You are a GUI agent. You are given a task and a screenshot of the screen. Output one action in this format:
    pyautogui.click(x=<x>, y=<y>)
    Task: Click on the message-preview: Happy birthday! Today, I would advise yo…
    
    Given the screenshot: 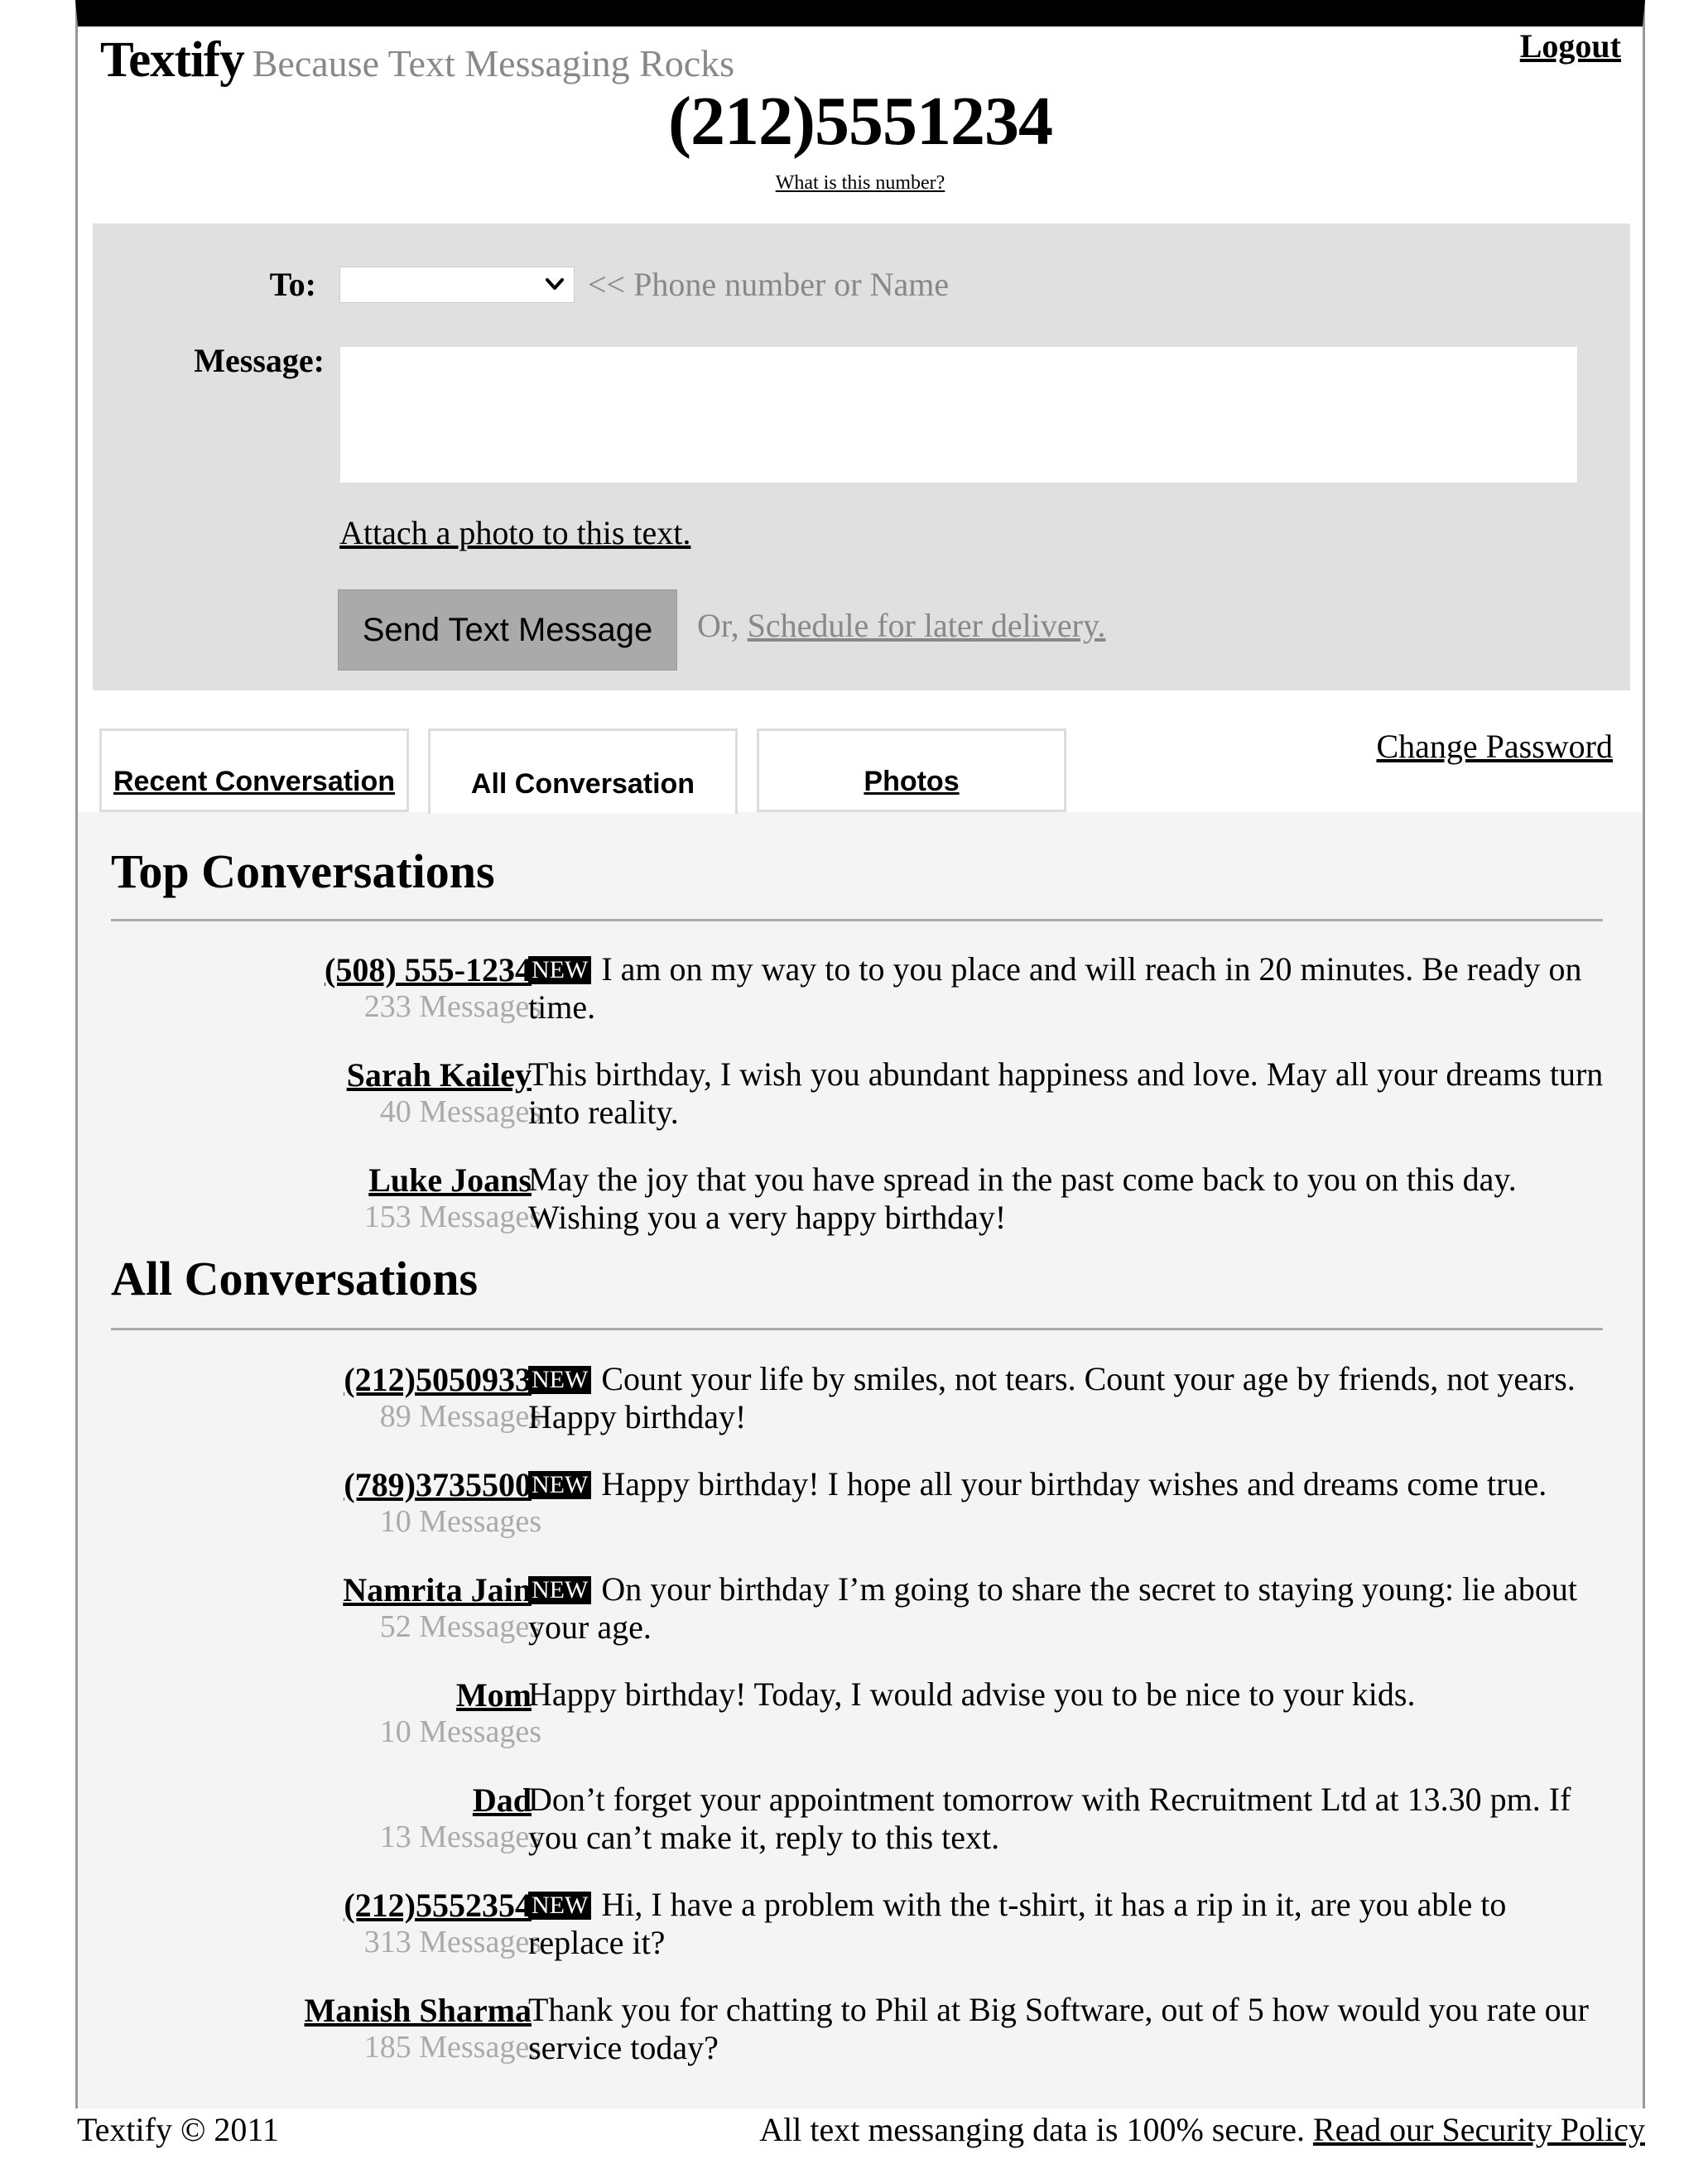 What is the action you would take?
    pyautogui.click(x=1066, y=1695)
    